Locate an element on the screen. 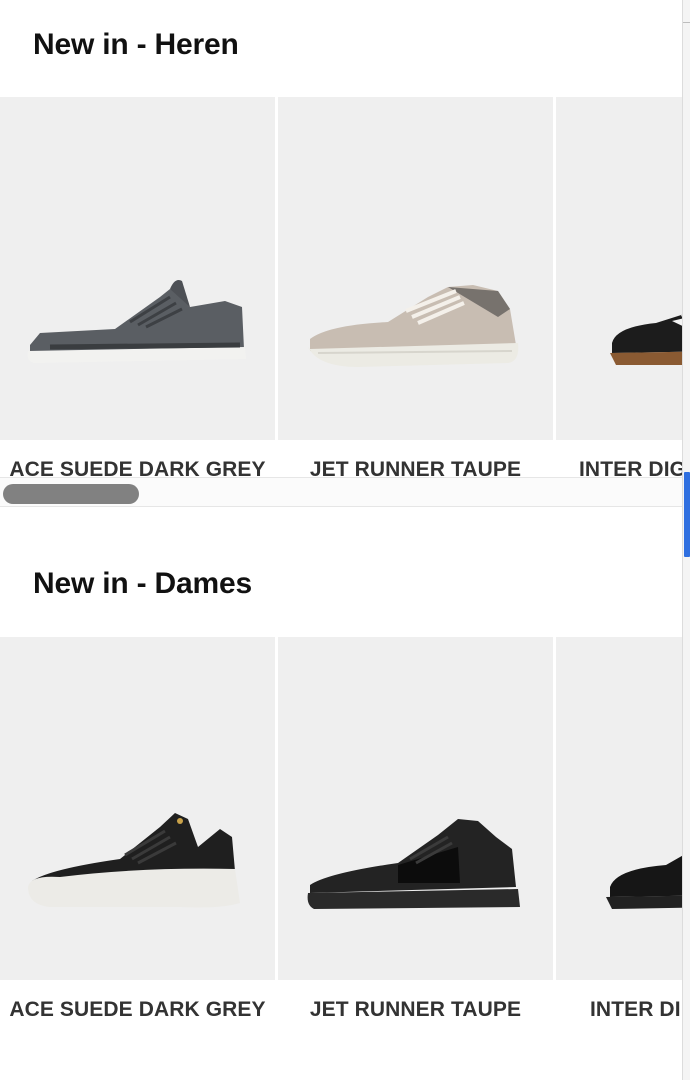 The height and width of the screenshot is (1080, 690). product-name: INTER DIG is located at coordinates (619, 458).